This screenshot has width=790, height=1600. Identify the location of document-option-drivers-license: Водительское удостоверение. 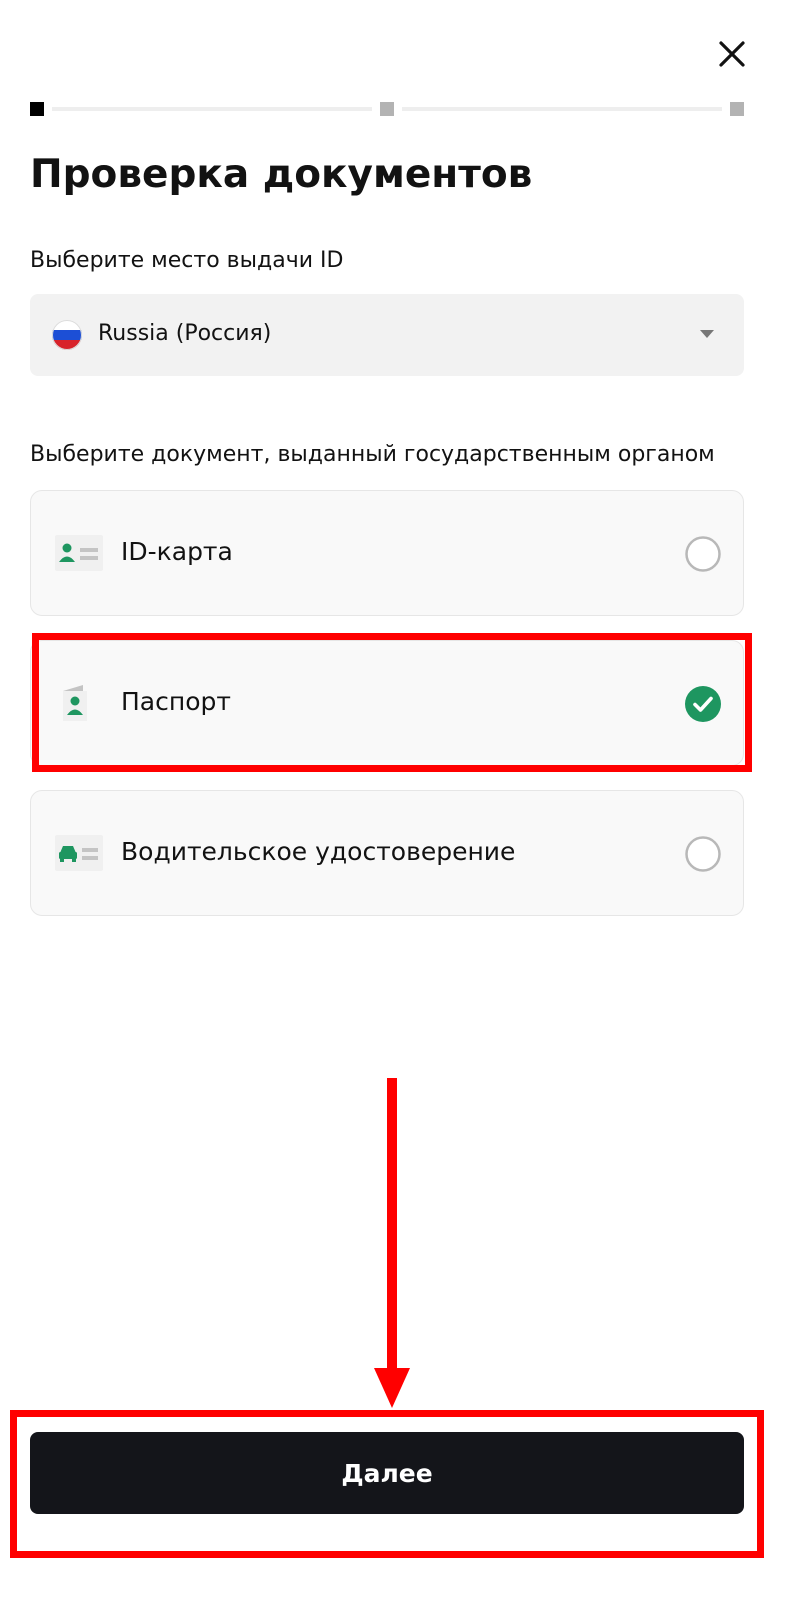
(387, 853).